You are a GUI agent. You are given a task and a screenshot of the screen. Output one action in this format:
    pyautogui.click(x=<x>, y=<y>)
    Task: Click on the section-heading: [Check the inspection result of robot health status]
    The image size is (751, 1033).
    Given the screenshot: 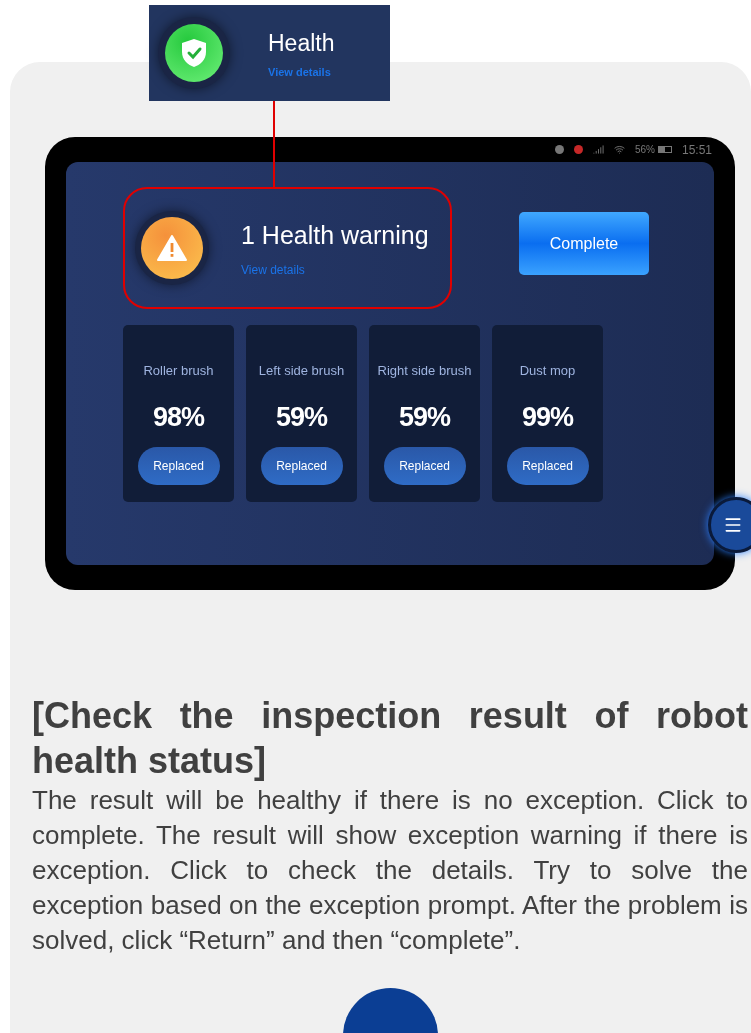 What is the action you would take?
    pyautogui.click(x=390, y=738)
    